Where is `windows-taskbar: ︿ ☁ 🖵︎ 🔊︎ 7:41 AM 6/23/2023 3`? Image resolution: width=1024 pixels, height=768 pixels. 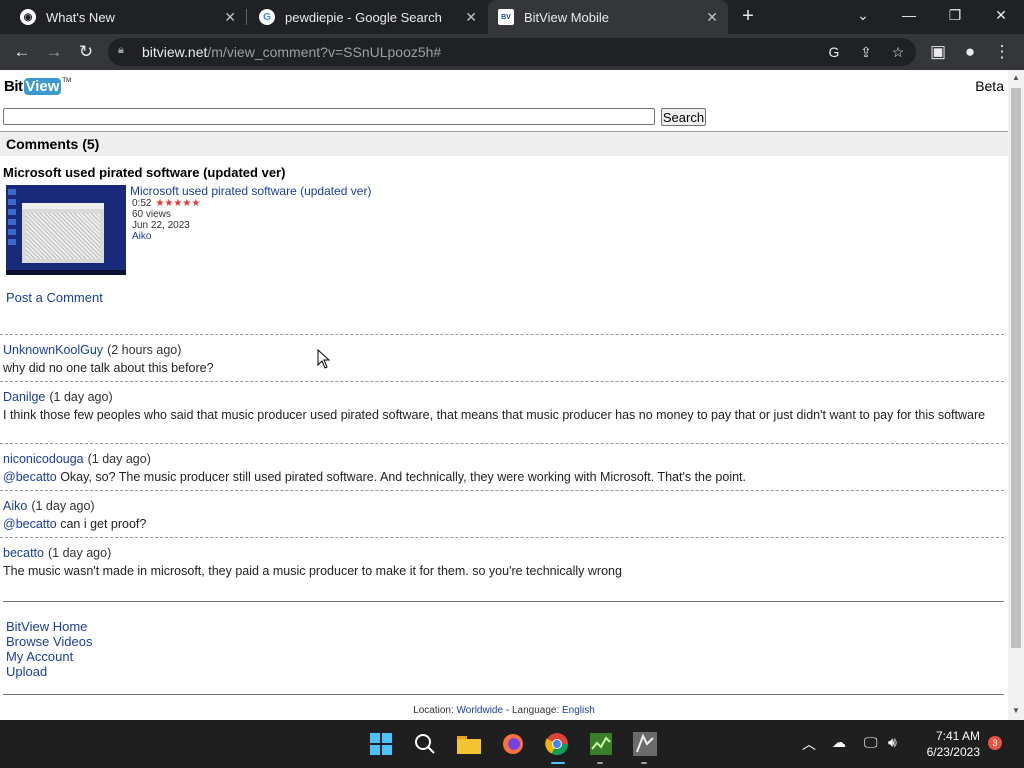 windows-taskbar: ︿ ☁ 🖵︎ 🔊︎ 7:41 AM 6/23/2023 3 is located at coordinates (512, 744).